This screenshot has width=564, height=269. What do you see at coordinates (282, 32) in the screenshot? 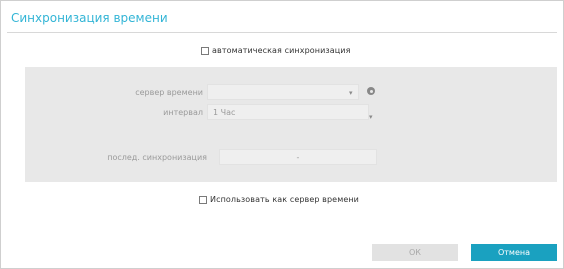
I see `title-divider` at bounding box center [282, 32].